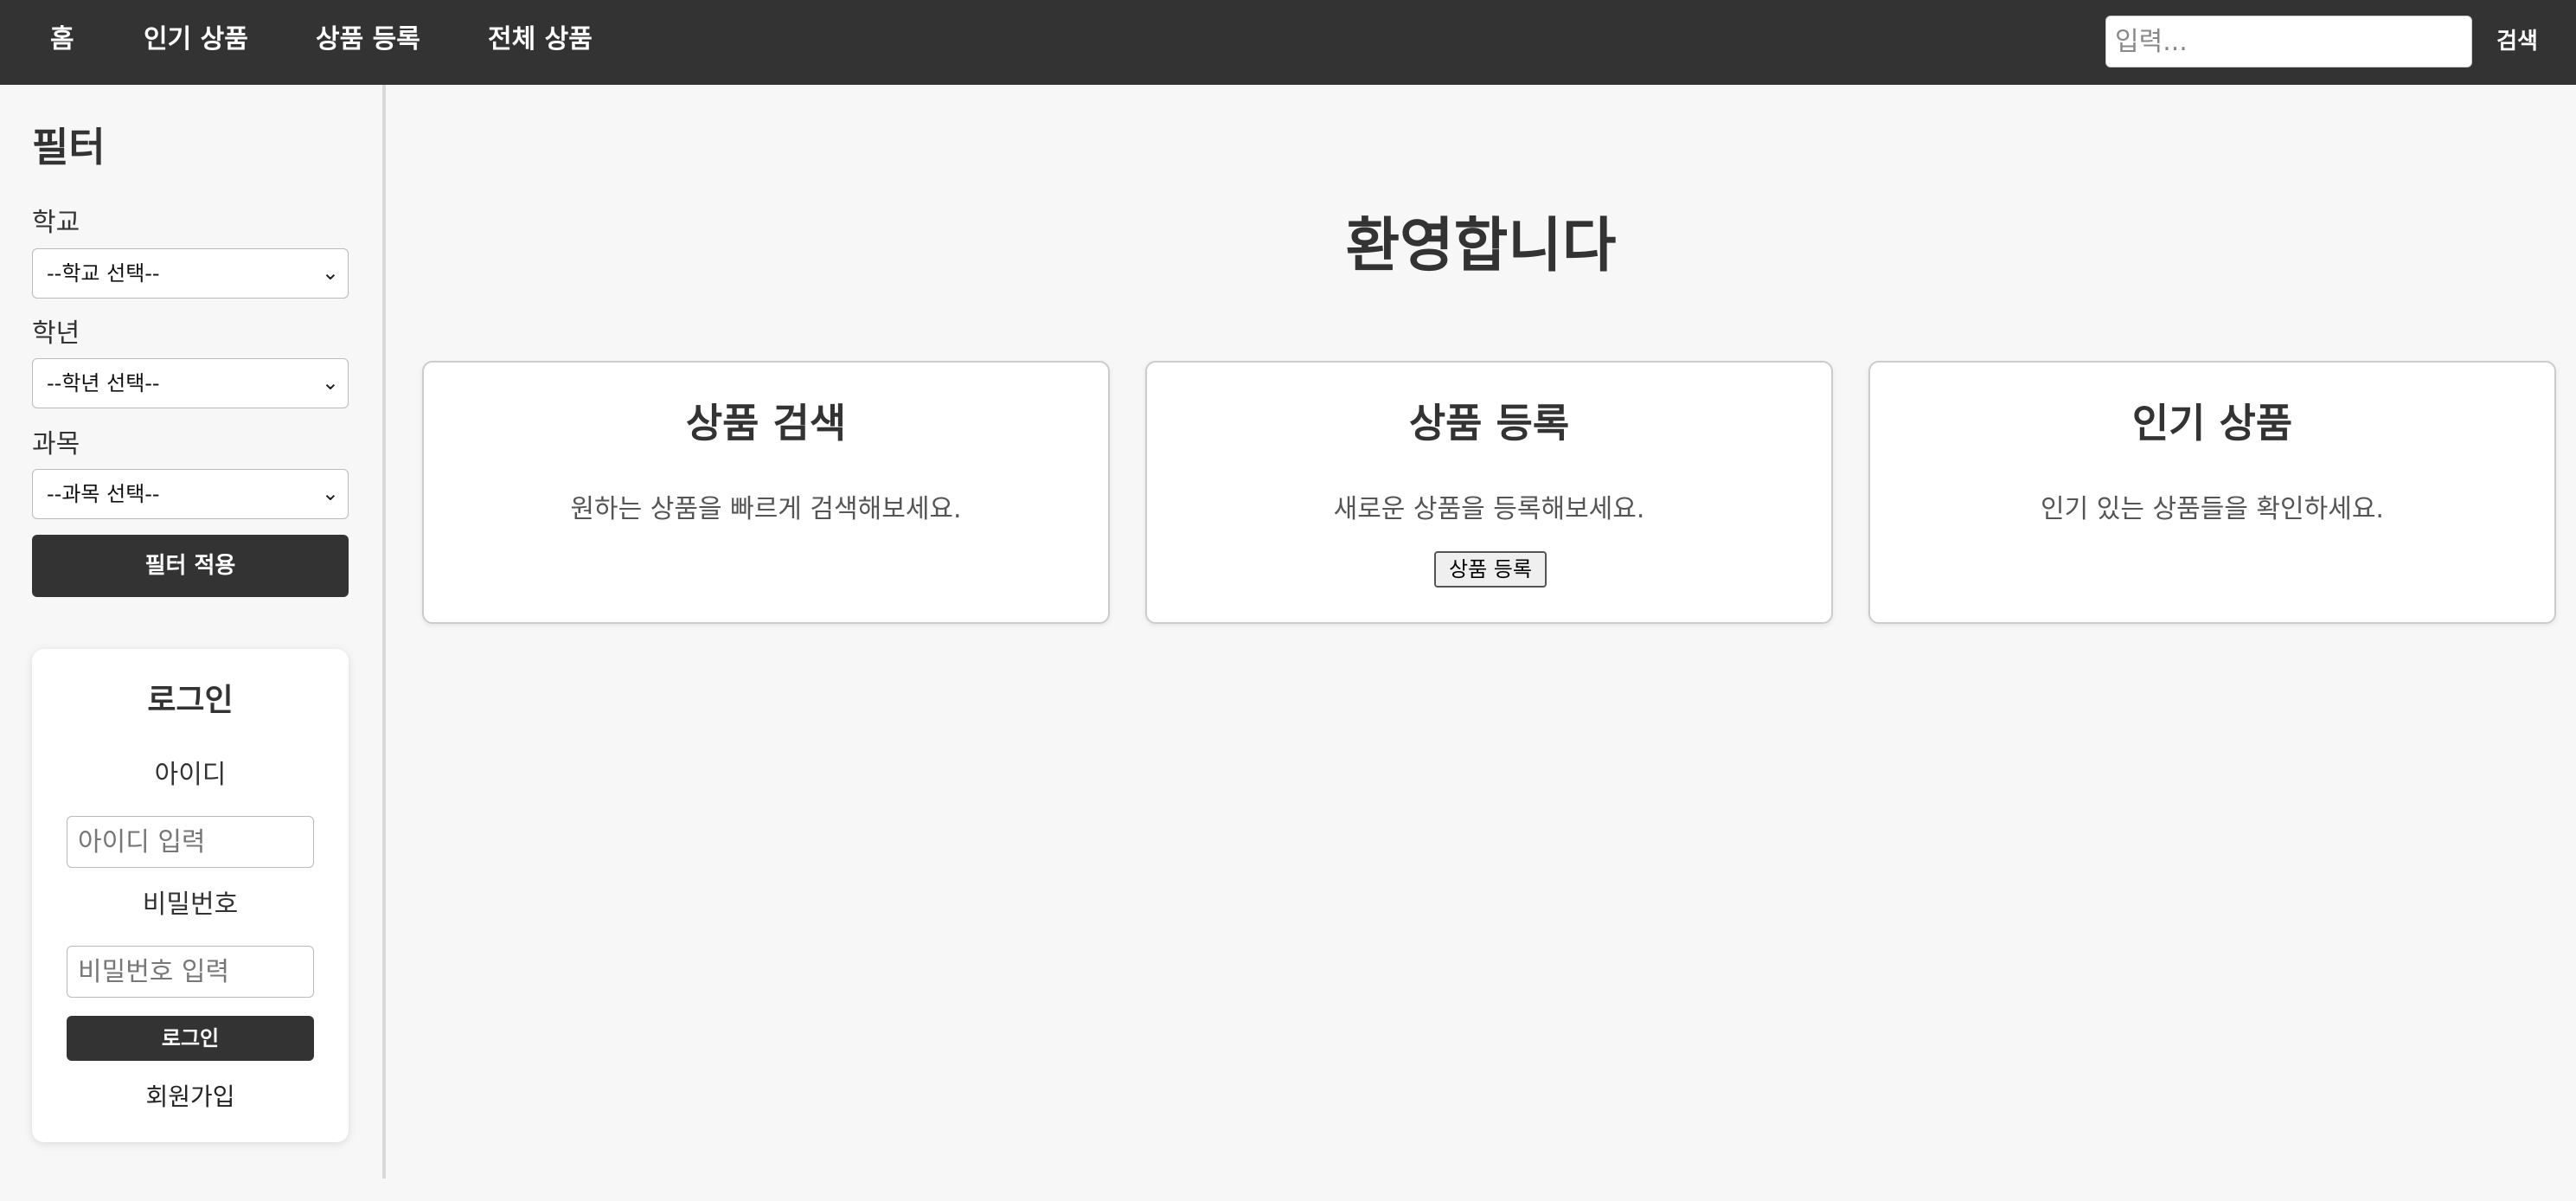  I want to click on grade-filter-label: 학년, so click(56, 334).